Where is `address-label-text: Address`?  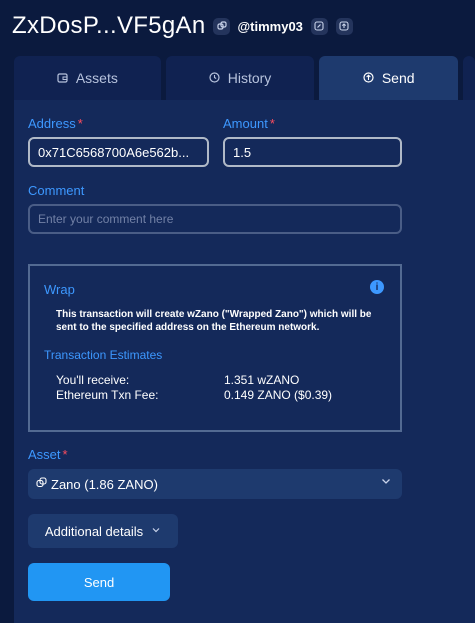 address-label-text: Address is located at coordinates (52, 123).